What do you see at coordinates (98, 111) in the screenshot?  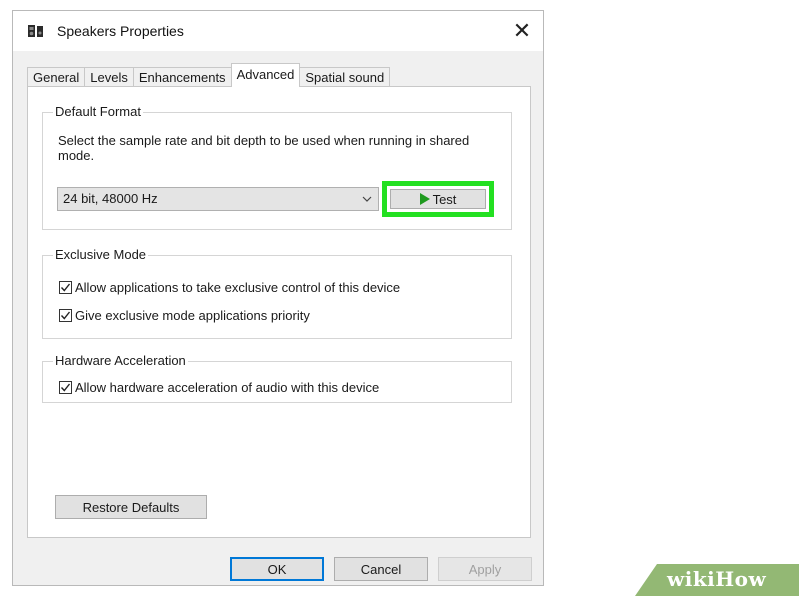 I see `default-format-label: Default Format` at bounding box center [98, 111].